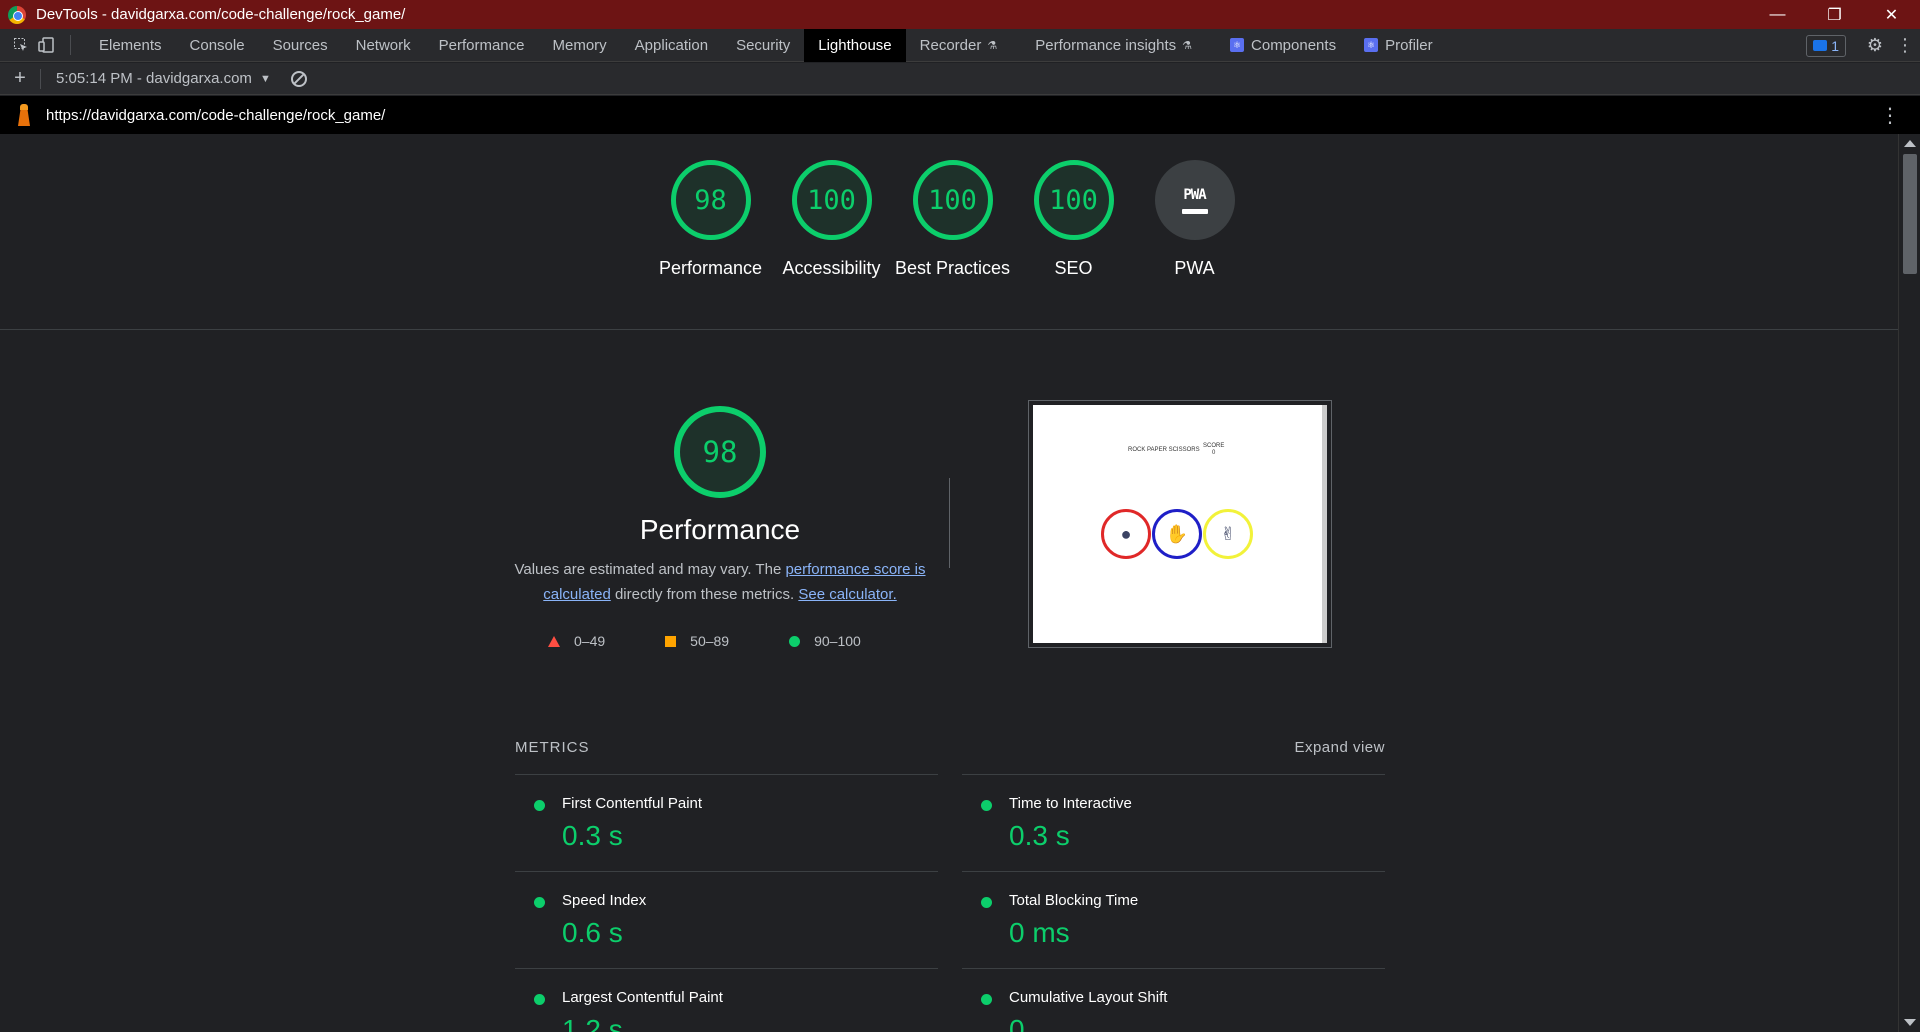 Image resolution: width=1920 pixels, height=1032 pixels. I want to click on vertical-scrollbar, so click(1909, 583).